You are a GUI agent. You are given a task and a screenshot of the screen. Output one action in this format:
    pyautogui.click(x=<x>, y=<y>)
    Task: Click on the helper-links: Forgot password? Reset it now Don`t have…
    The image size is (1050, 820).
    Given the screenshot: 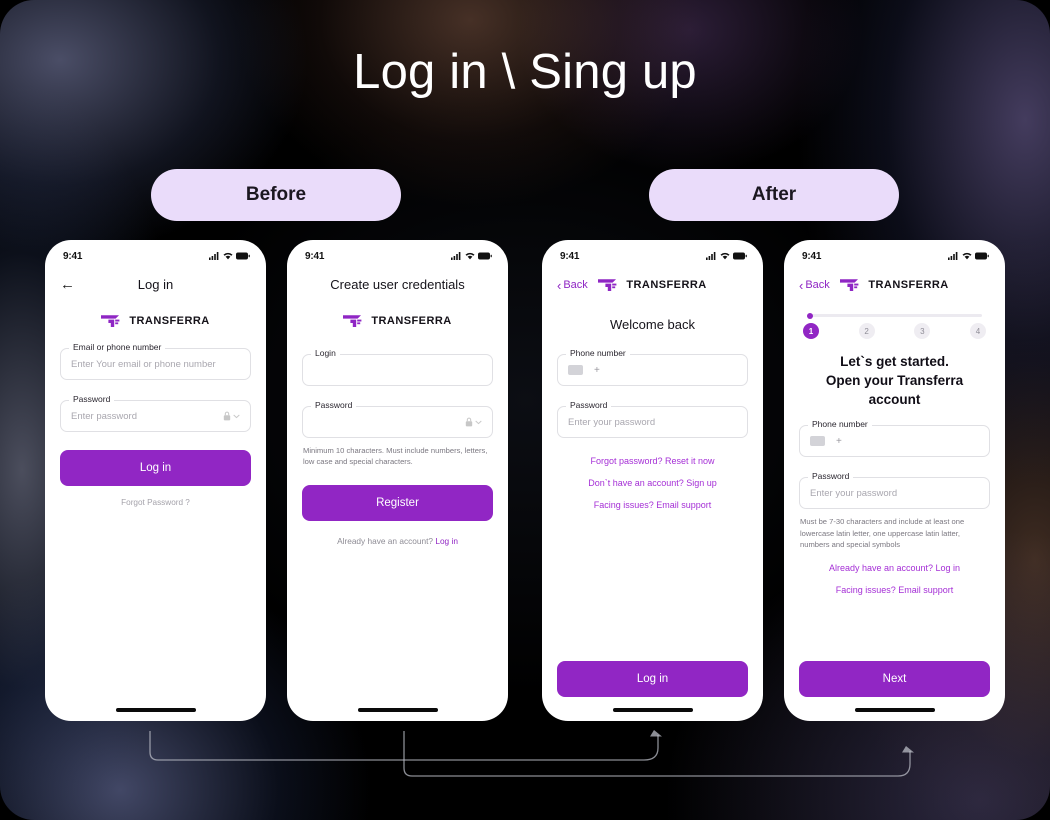 What is the action you would take?
    pyautogui.click(x=652, y=483)
    